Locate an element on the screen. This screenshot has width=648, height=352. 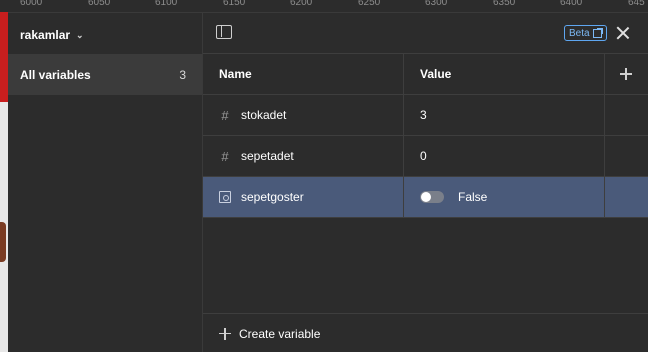
collection-dropdown: rakamlar ⌄ is located at coordinates (52, 35).